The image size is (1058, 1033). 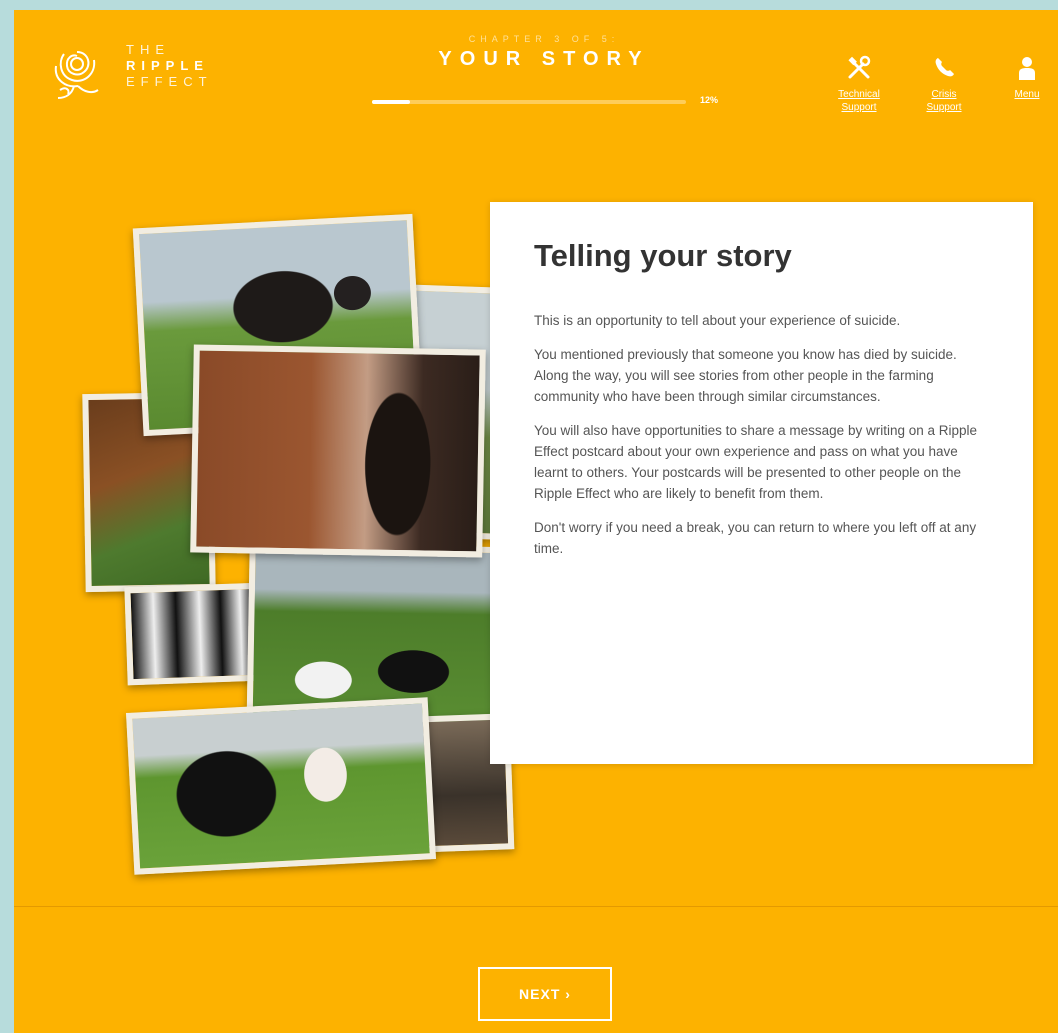 I want to click on logo-line-effect: EFFECT, so click(x=169, y=81).